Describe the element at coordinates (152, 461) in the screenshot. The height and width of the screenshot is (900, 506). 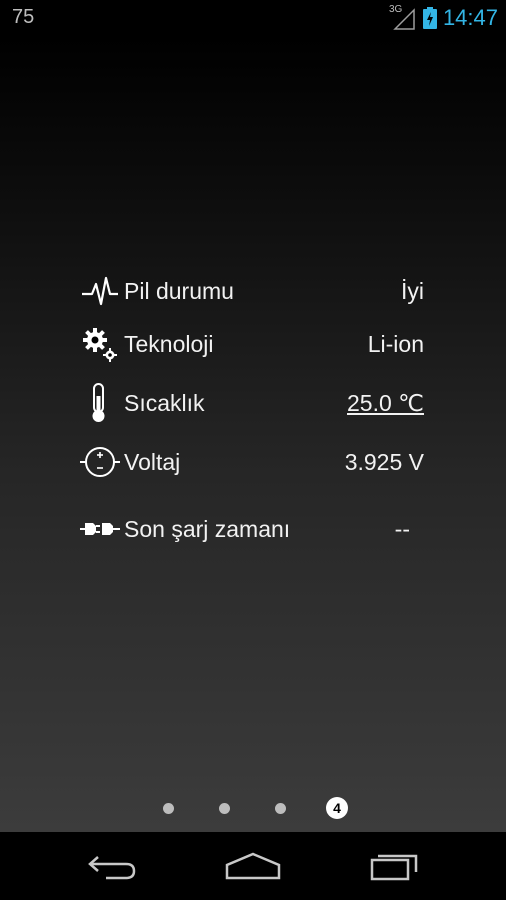
I see `voltage-label: Voltaj` at that location.